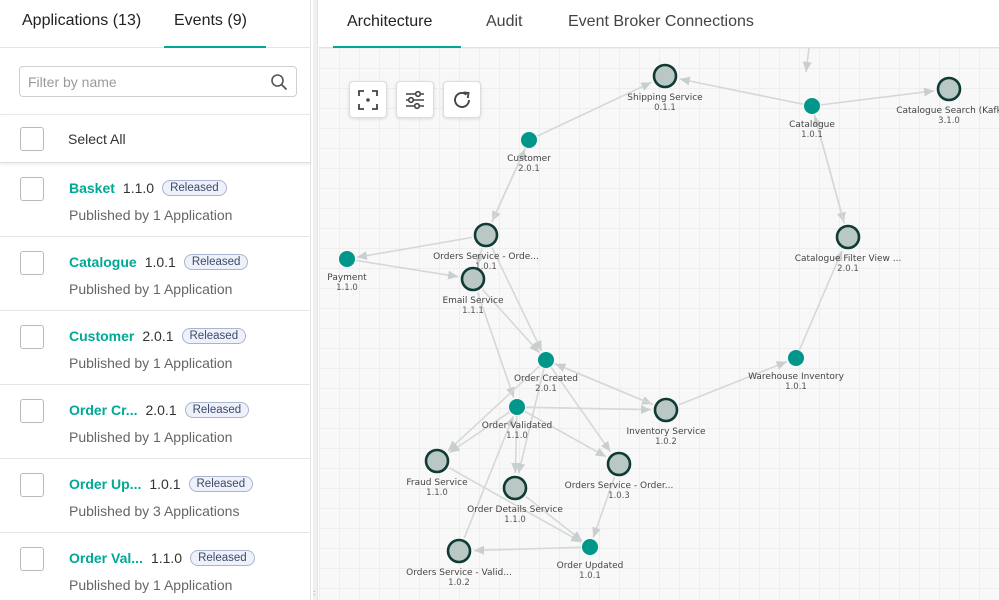  I want to click on event-name-link: Basket, so click(92, 188).